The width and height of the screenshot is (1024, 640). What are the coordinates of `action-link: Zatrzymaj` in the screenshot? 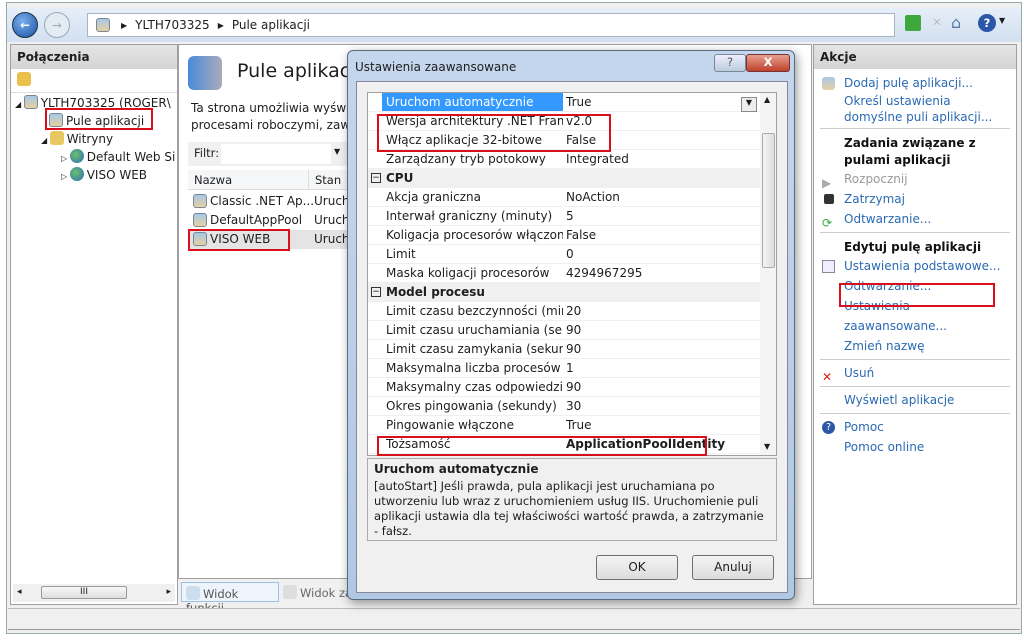 It's located at (915, 199).